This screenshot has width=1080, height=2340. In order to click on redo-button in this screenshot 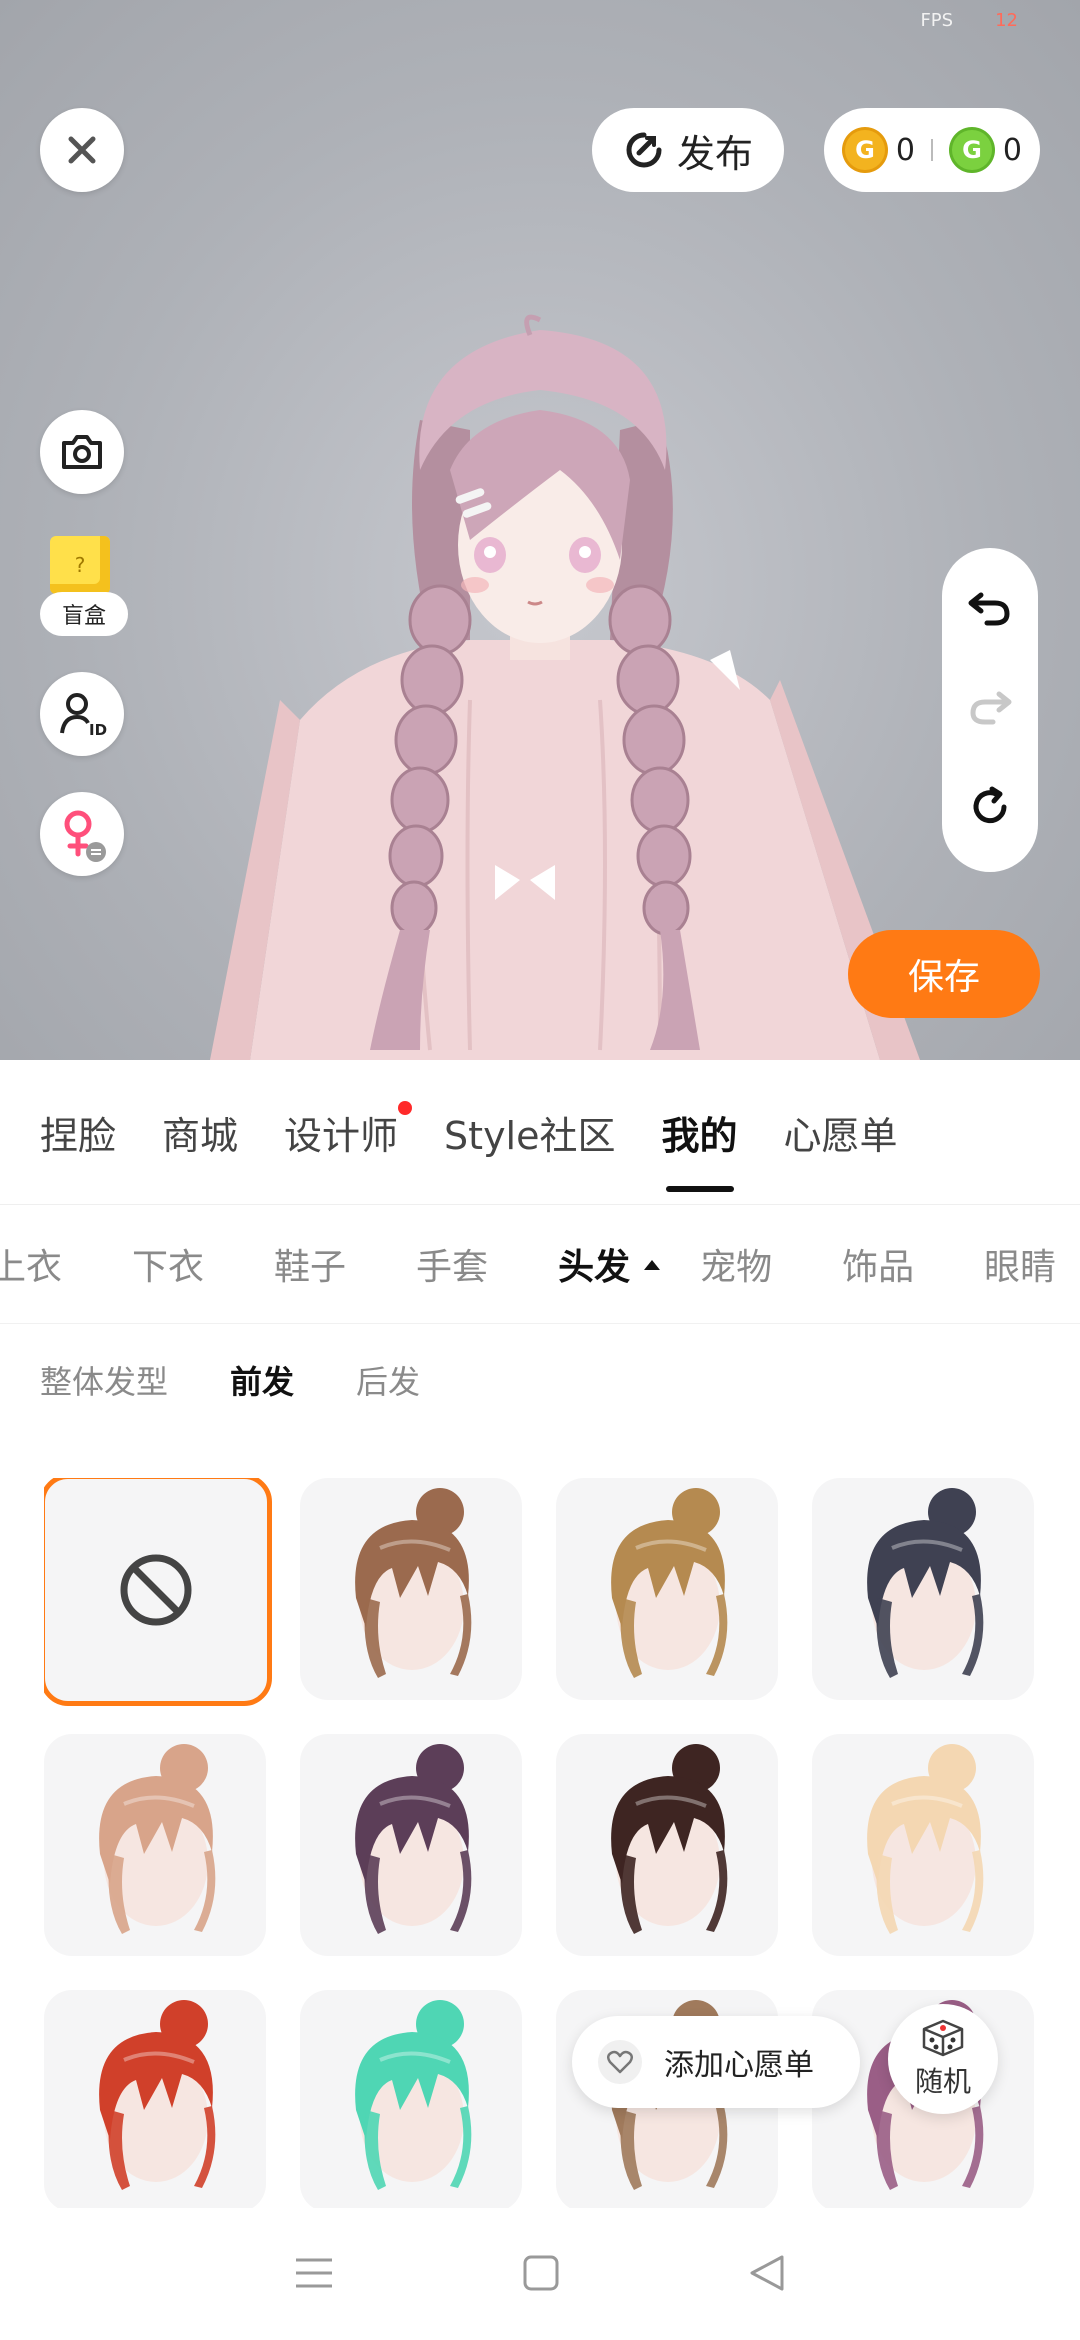, I will do `click(990, 708)`.